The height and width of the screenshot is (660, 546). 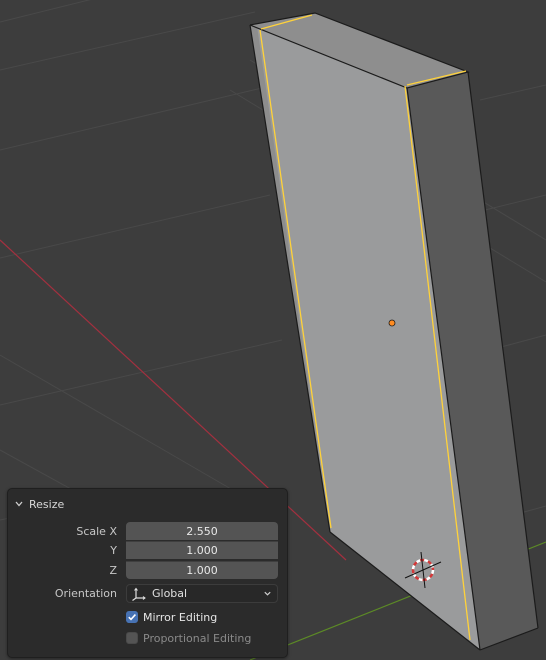 I want to click on orientation-axes-icon, so click(x=139, y=594).